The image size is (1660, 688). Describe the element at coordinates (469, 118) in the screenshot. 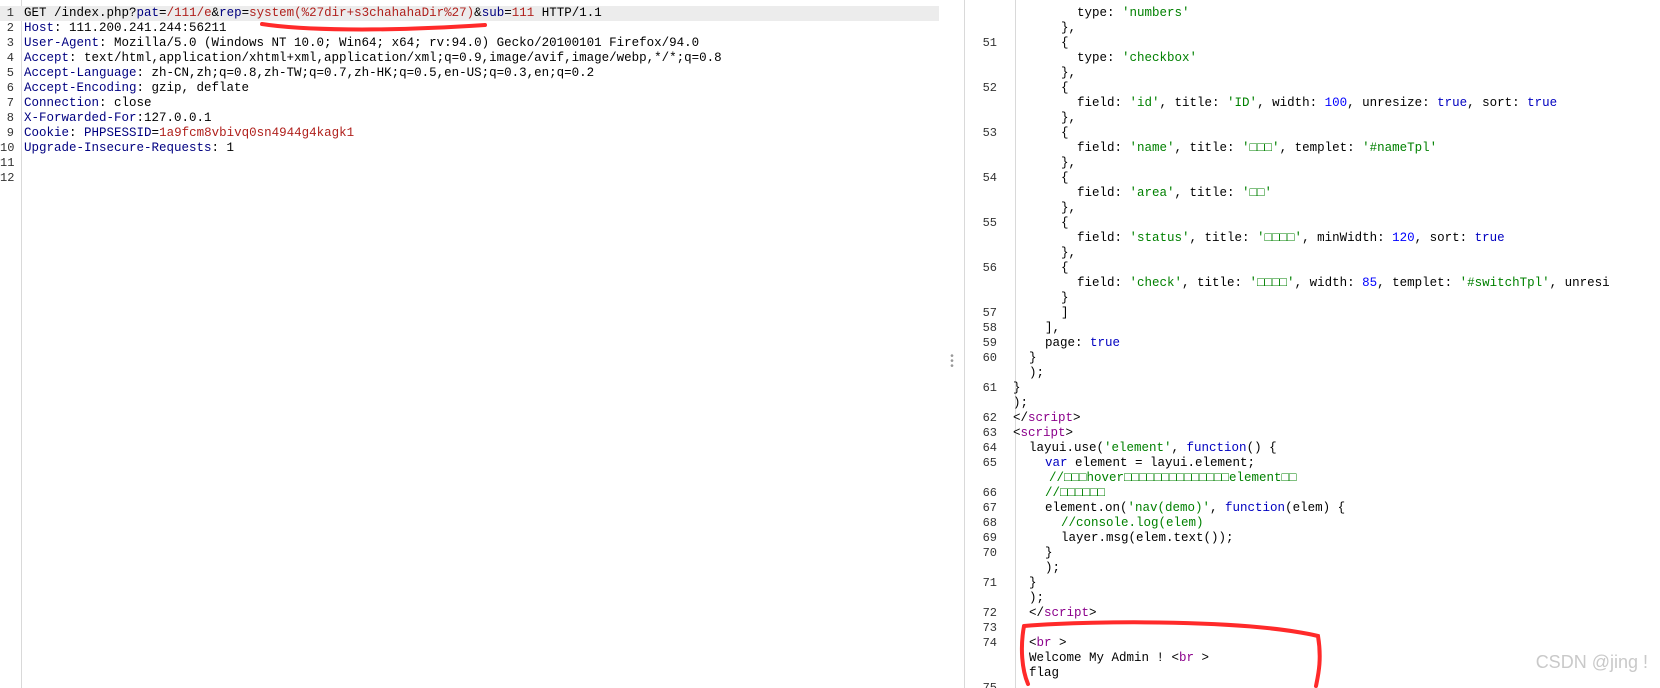

I see `request-code-line: 8 X-Forwarded-For:127.0.0.1` at that location.